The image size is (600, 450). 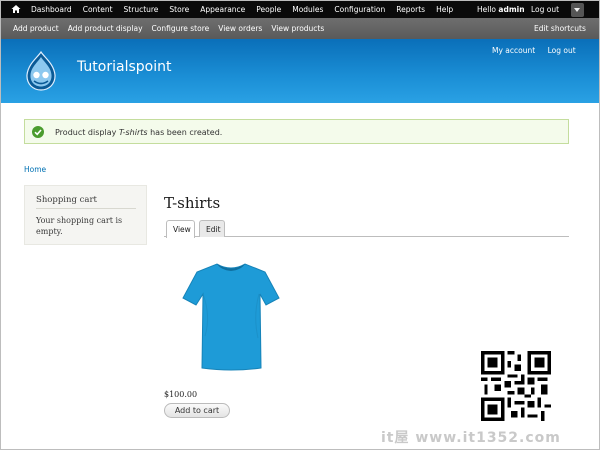 I want to click on shortcut-view-products: View products, so click(x=297, y=28).